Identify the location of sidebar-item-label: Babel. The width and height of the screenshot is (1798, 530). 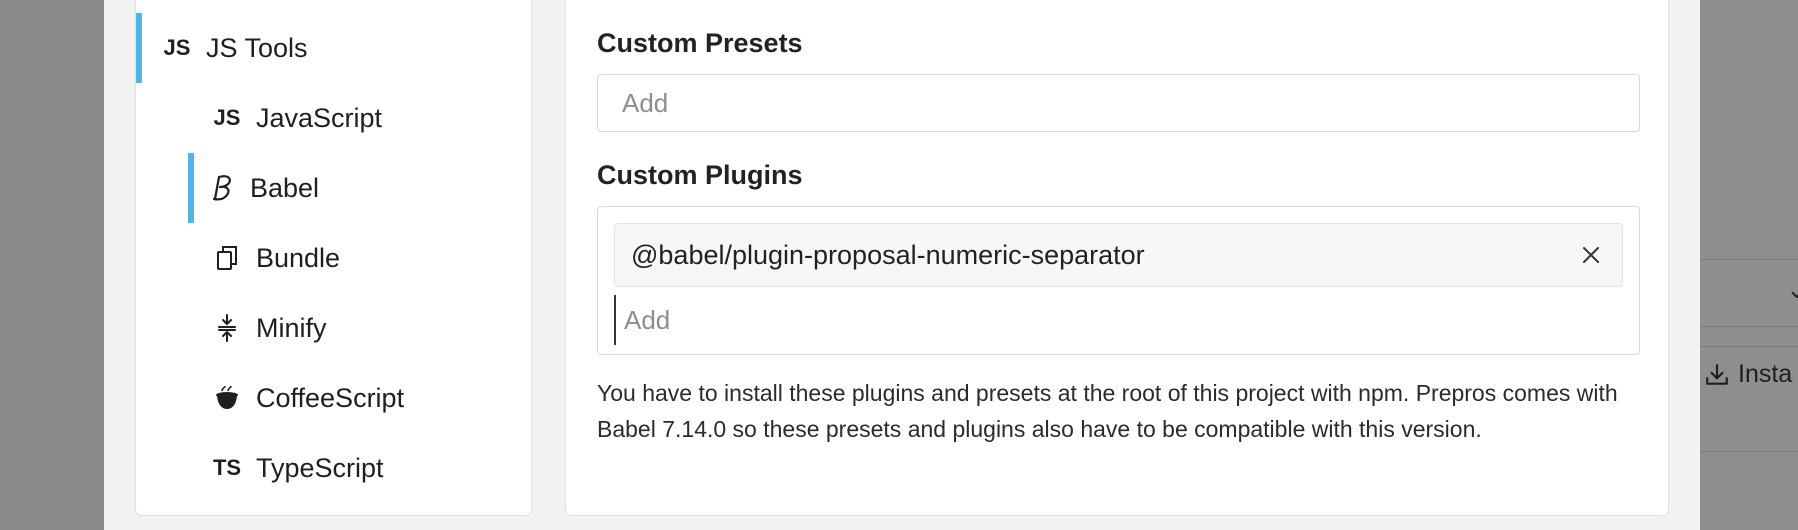
(285, 187).